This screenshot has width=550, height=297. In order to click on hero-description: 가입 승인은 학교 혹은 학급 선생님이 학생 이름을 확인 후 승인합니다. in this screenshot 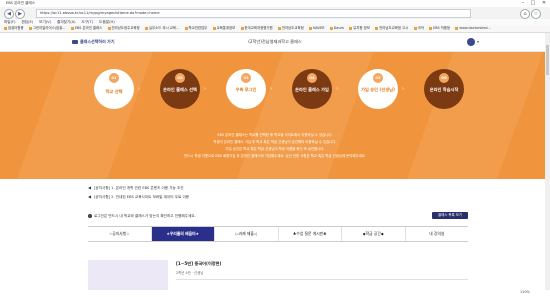, I will do `click(275, 149)`.